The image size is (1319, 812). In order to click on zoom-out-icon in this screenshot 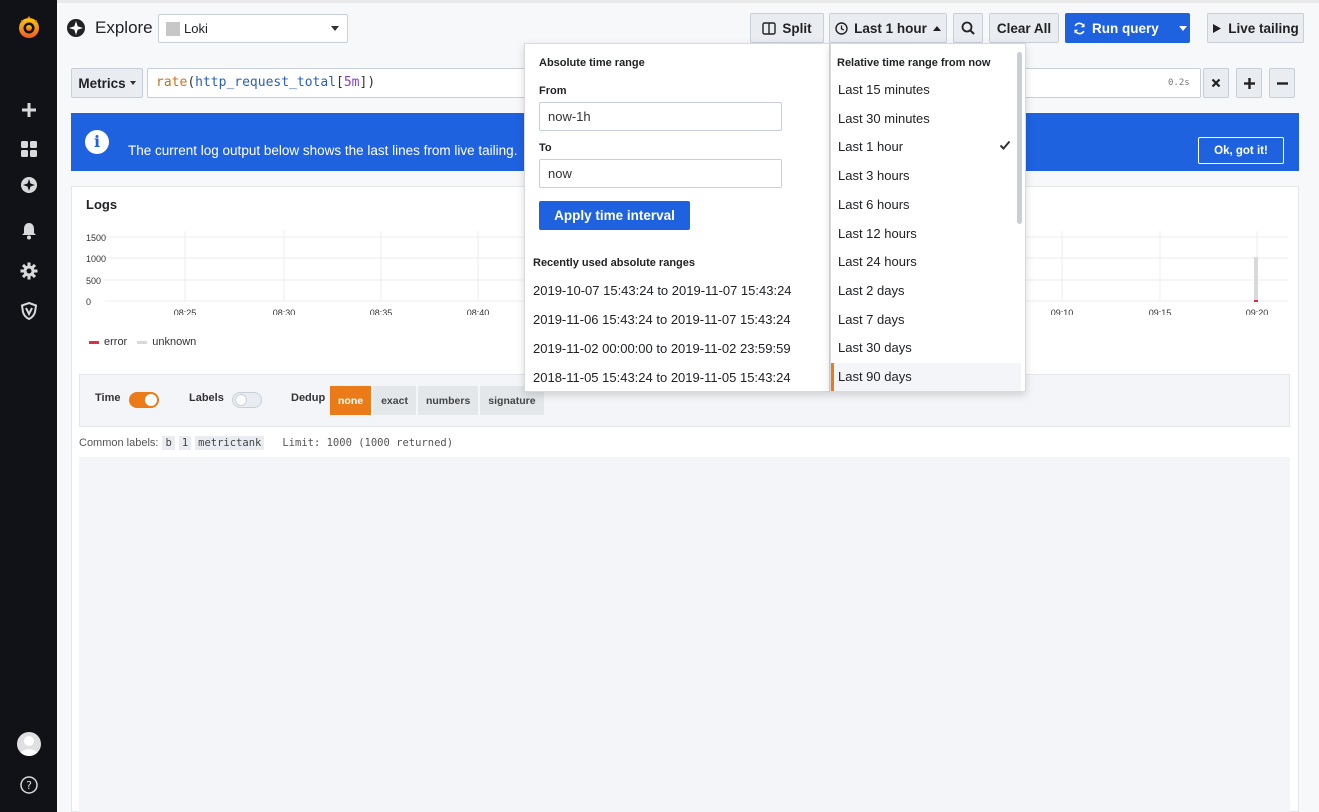, I will do `click(968, 28)`.